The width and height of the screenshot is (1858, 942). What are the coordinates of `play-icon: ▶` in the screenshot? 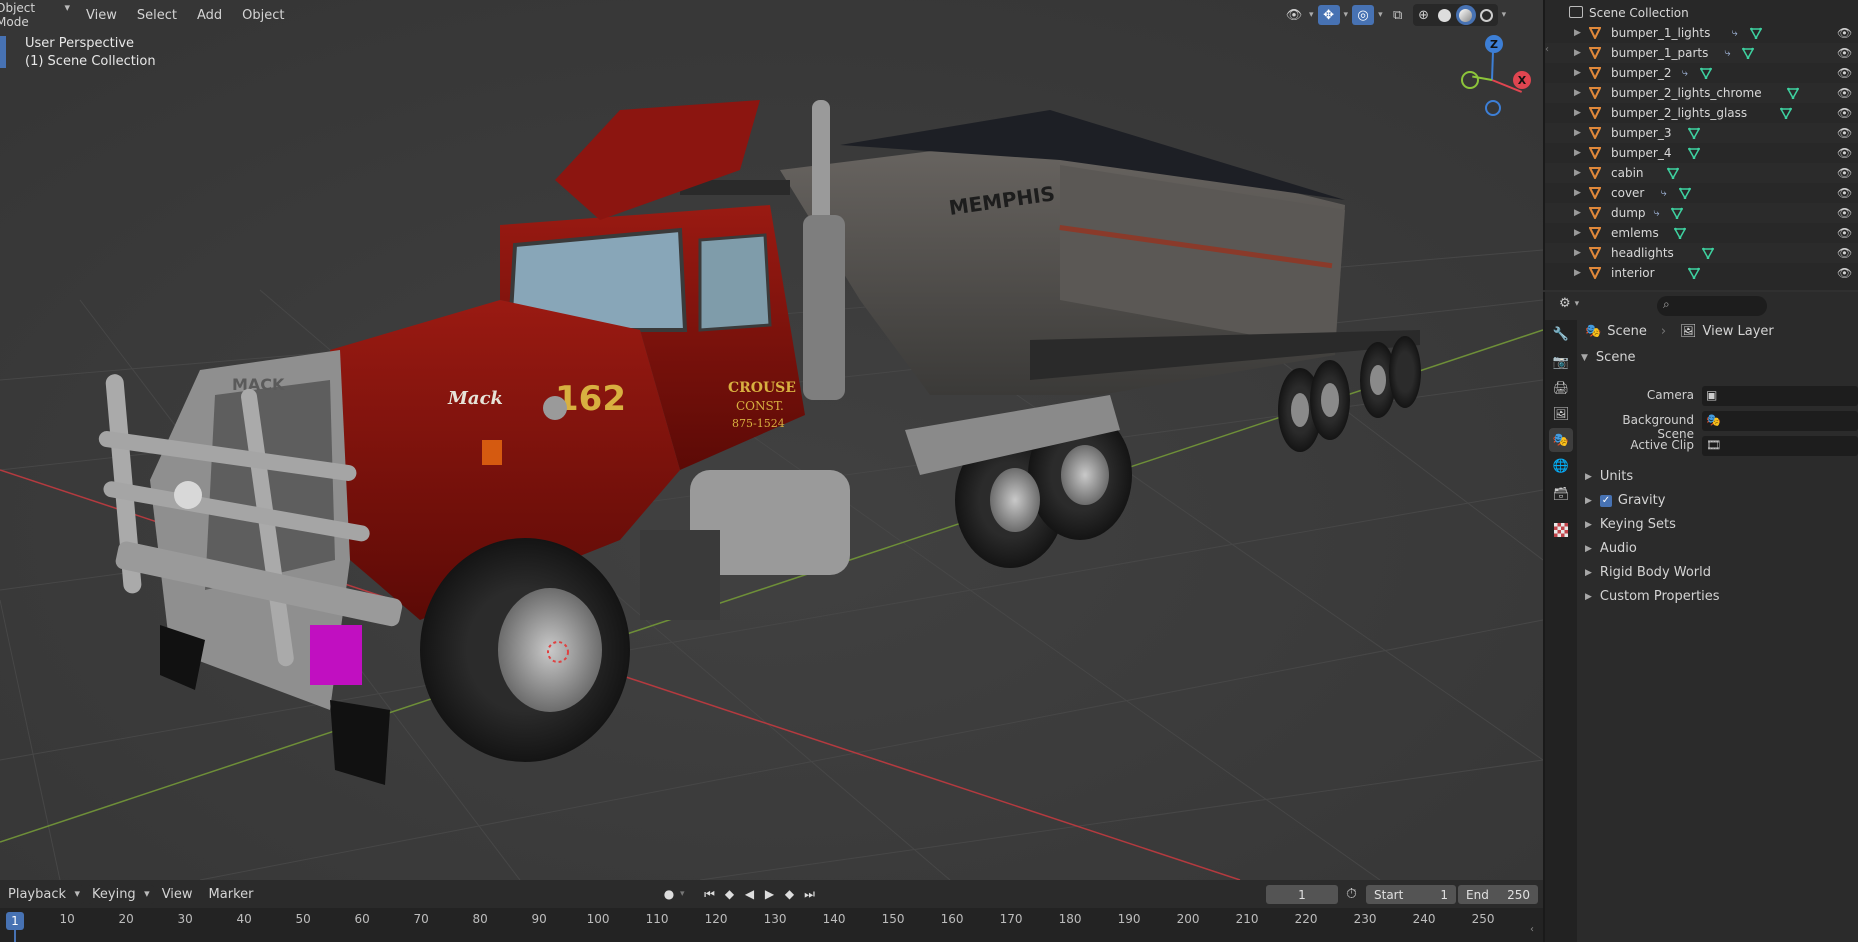 It's located at (770, 894).